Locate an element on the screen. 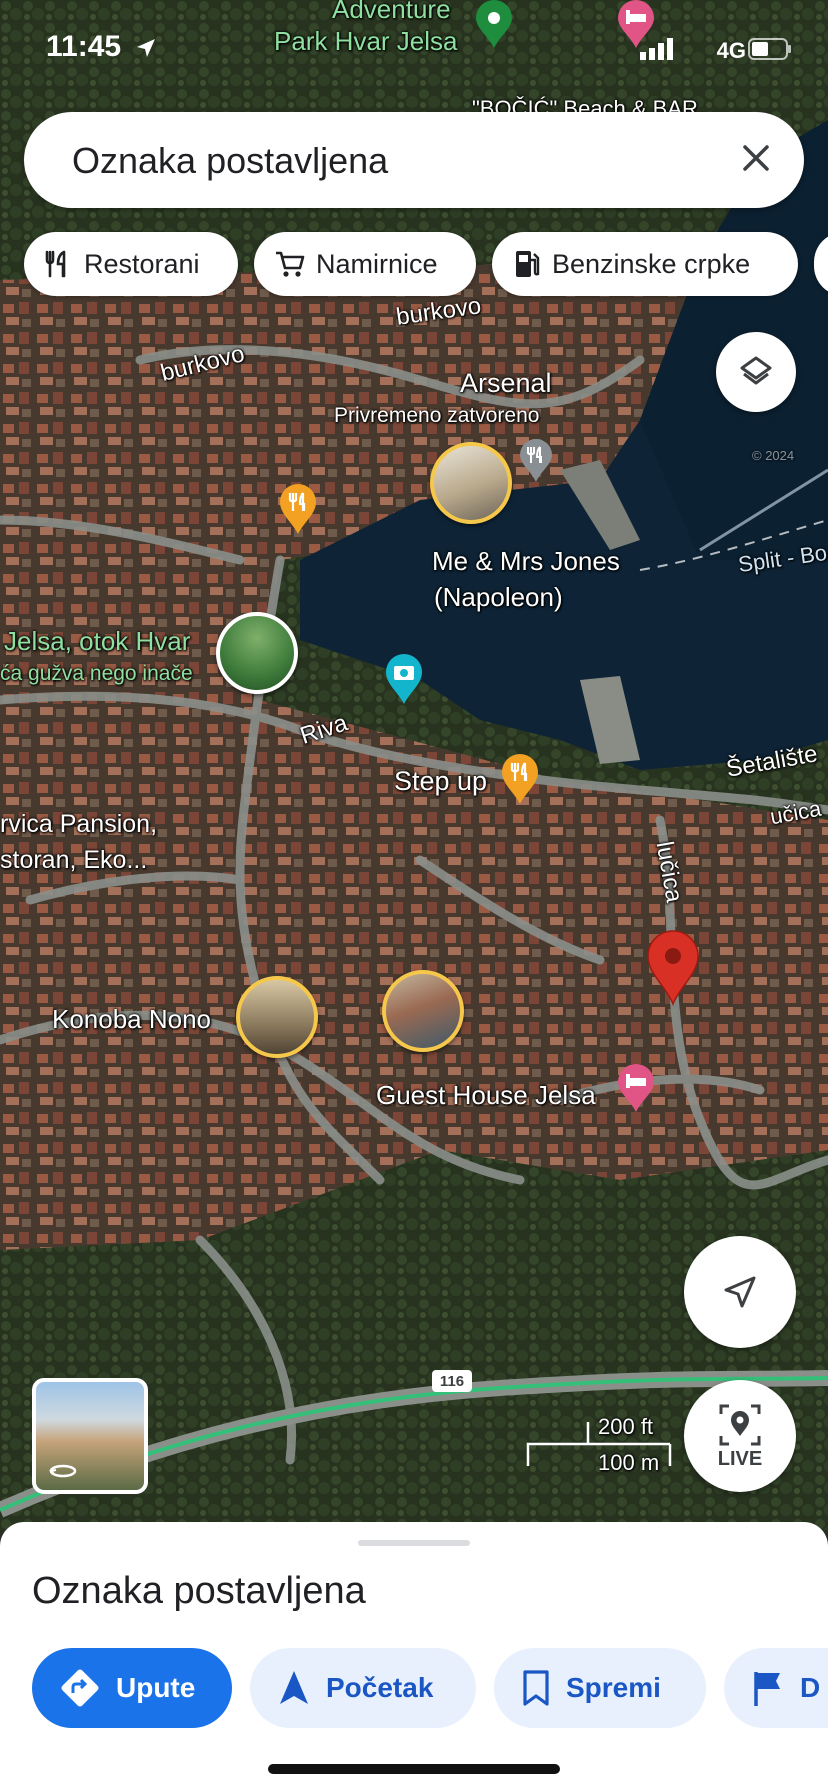 The height and width of the screenshot is (1792, 828). map-label-guest-house: Guest House Jelsa is located at coordinates (486, 1095).